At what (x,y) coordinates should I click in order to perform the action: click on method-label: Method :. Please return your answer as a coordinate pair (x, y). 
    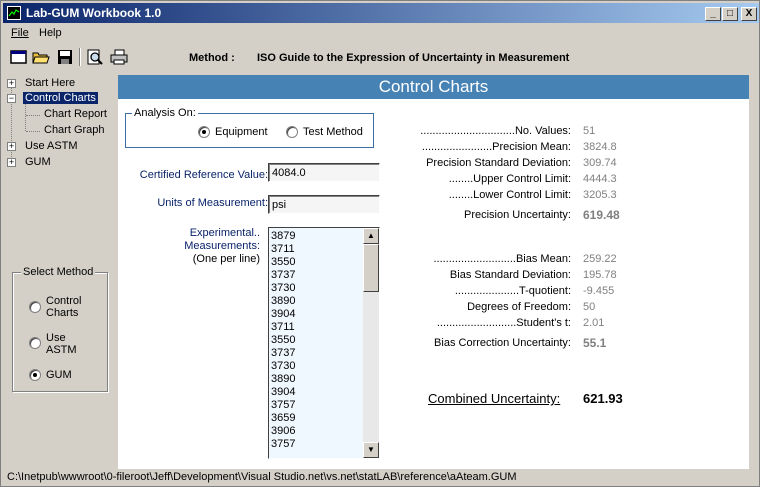
    Looking at the image, I should click on (212, 58).